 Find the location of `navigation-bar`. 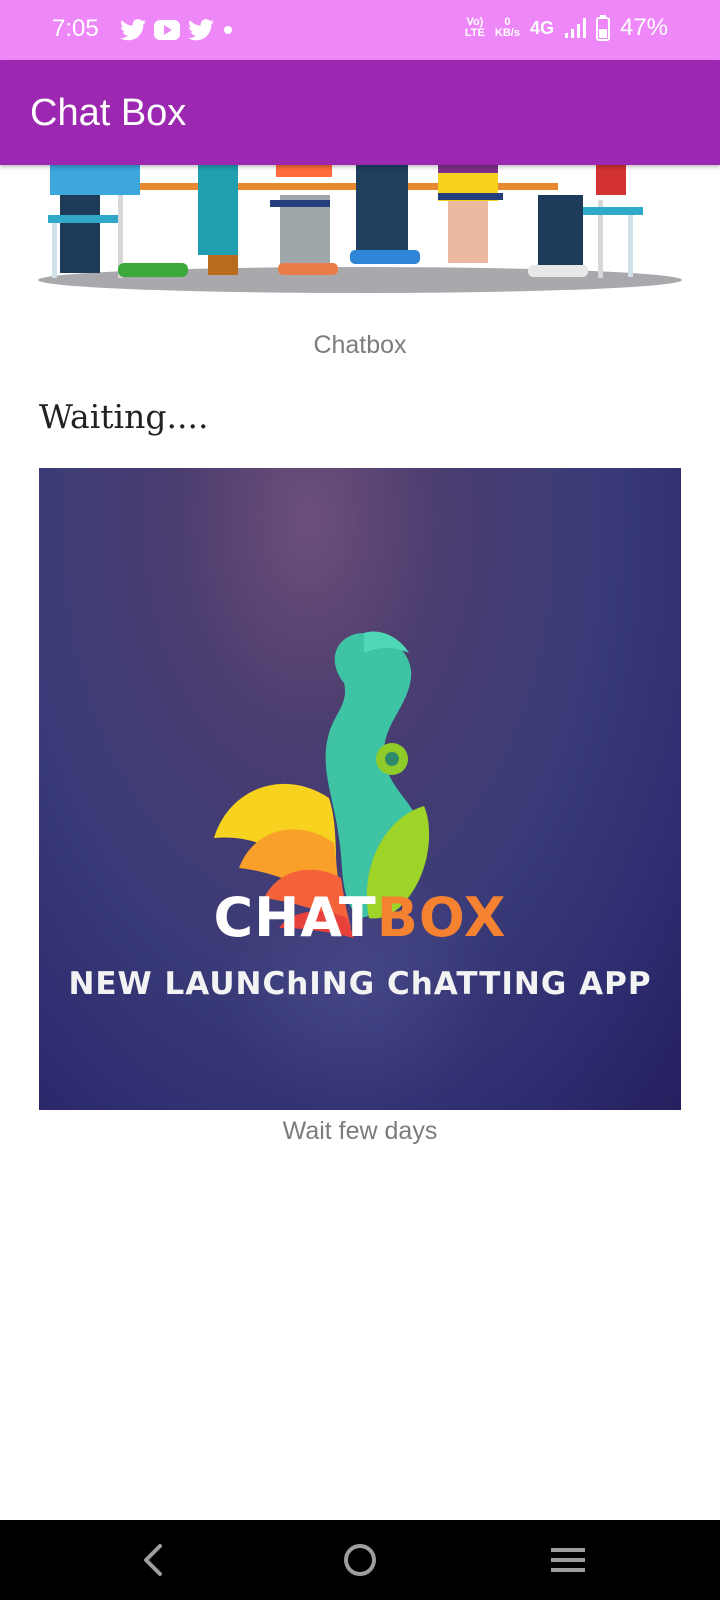

navigation-bar is located at coordinates (360, 1560).